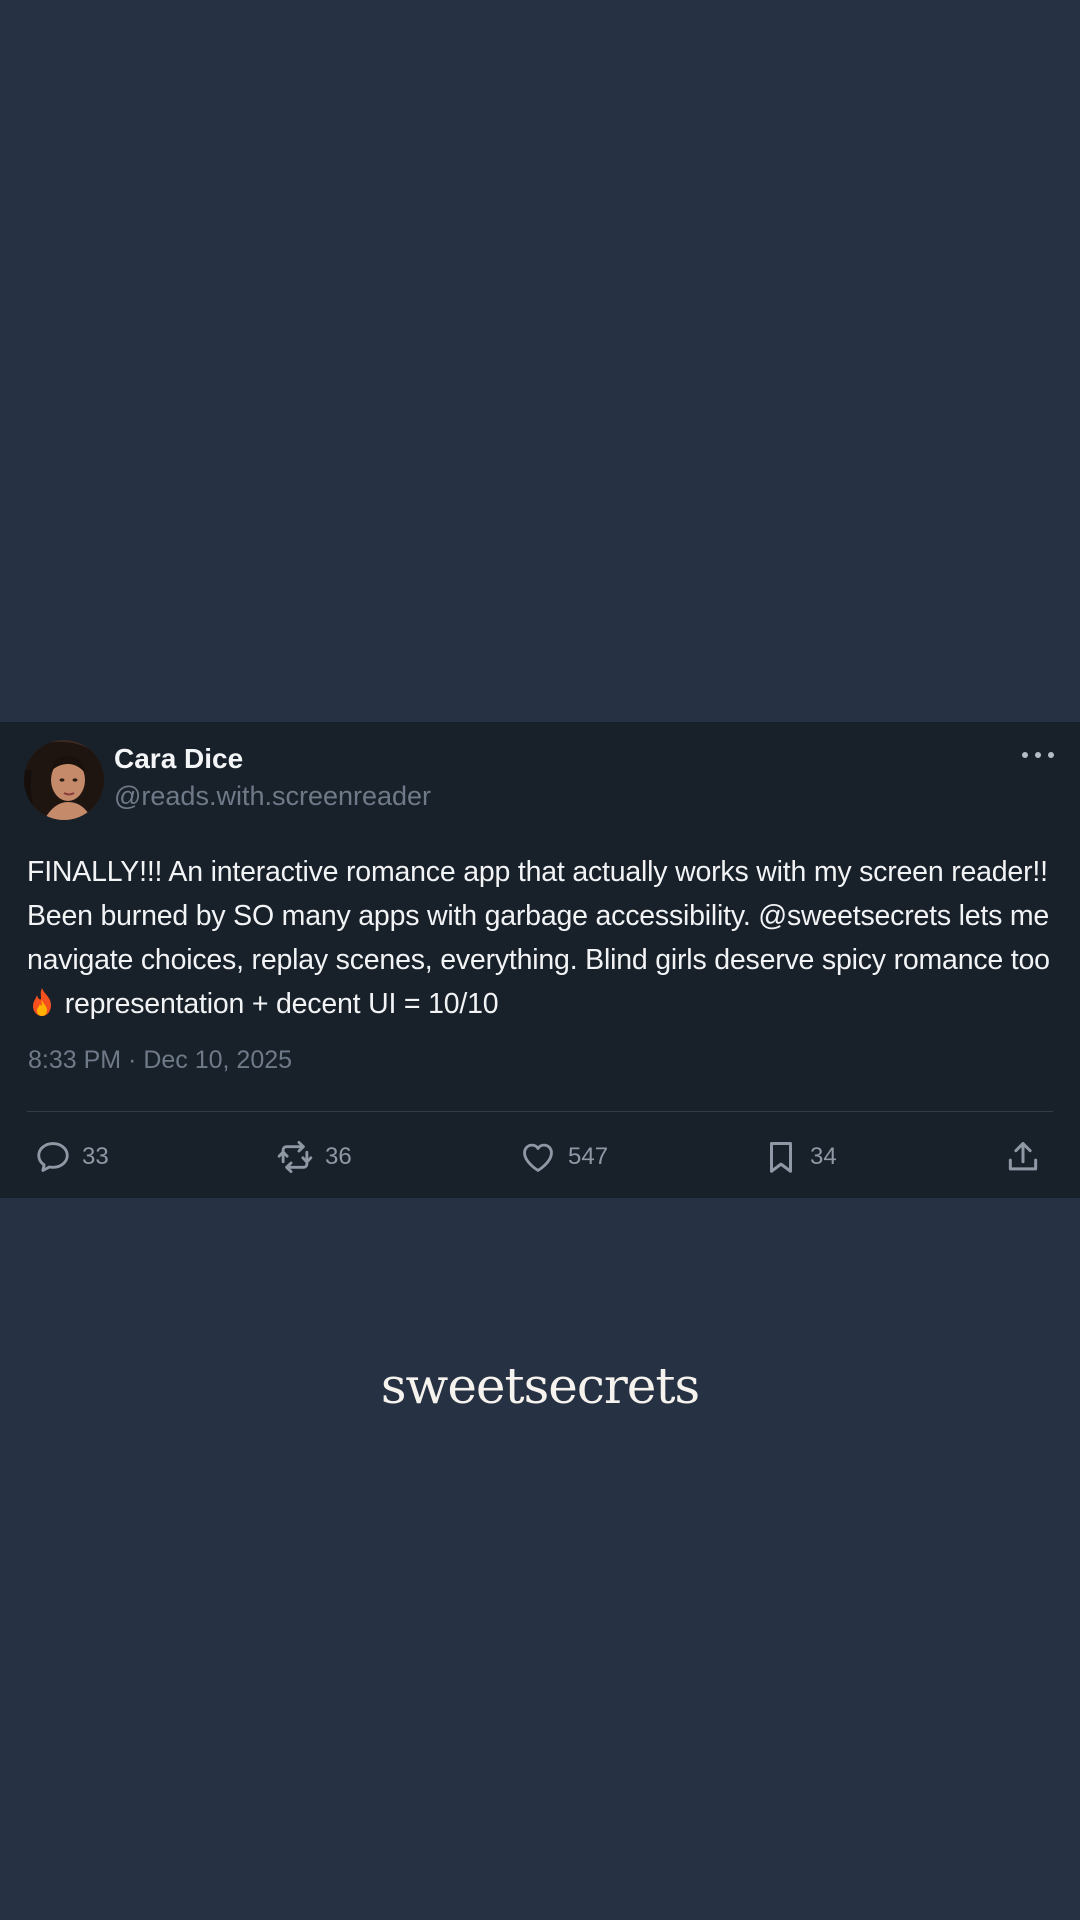 Image resolution: width=1080 pixels, height=1920 pixels. Describe the element at coordinates (823, 1156) in the screenshot. I see `bookmark-count: 34` at that location.